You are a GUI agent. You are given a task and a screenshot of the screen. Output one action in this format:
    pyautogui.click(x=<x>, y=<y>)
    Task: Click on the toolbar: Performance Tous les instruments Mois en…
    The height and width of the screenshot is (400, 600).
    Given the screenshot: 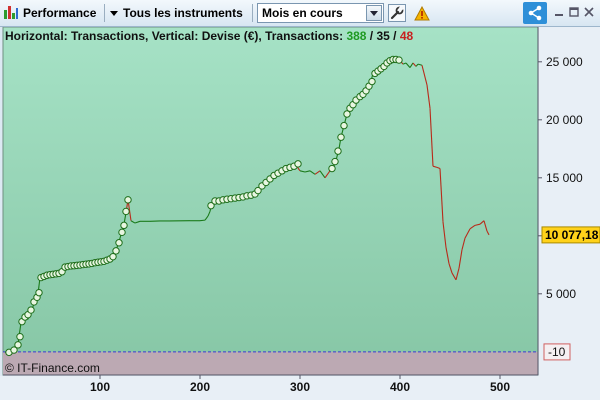 What is the action you would take?
    pyautogui.click(x=300, y=13)
    